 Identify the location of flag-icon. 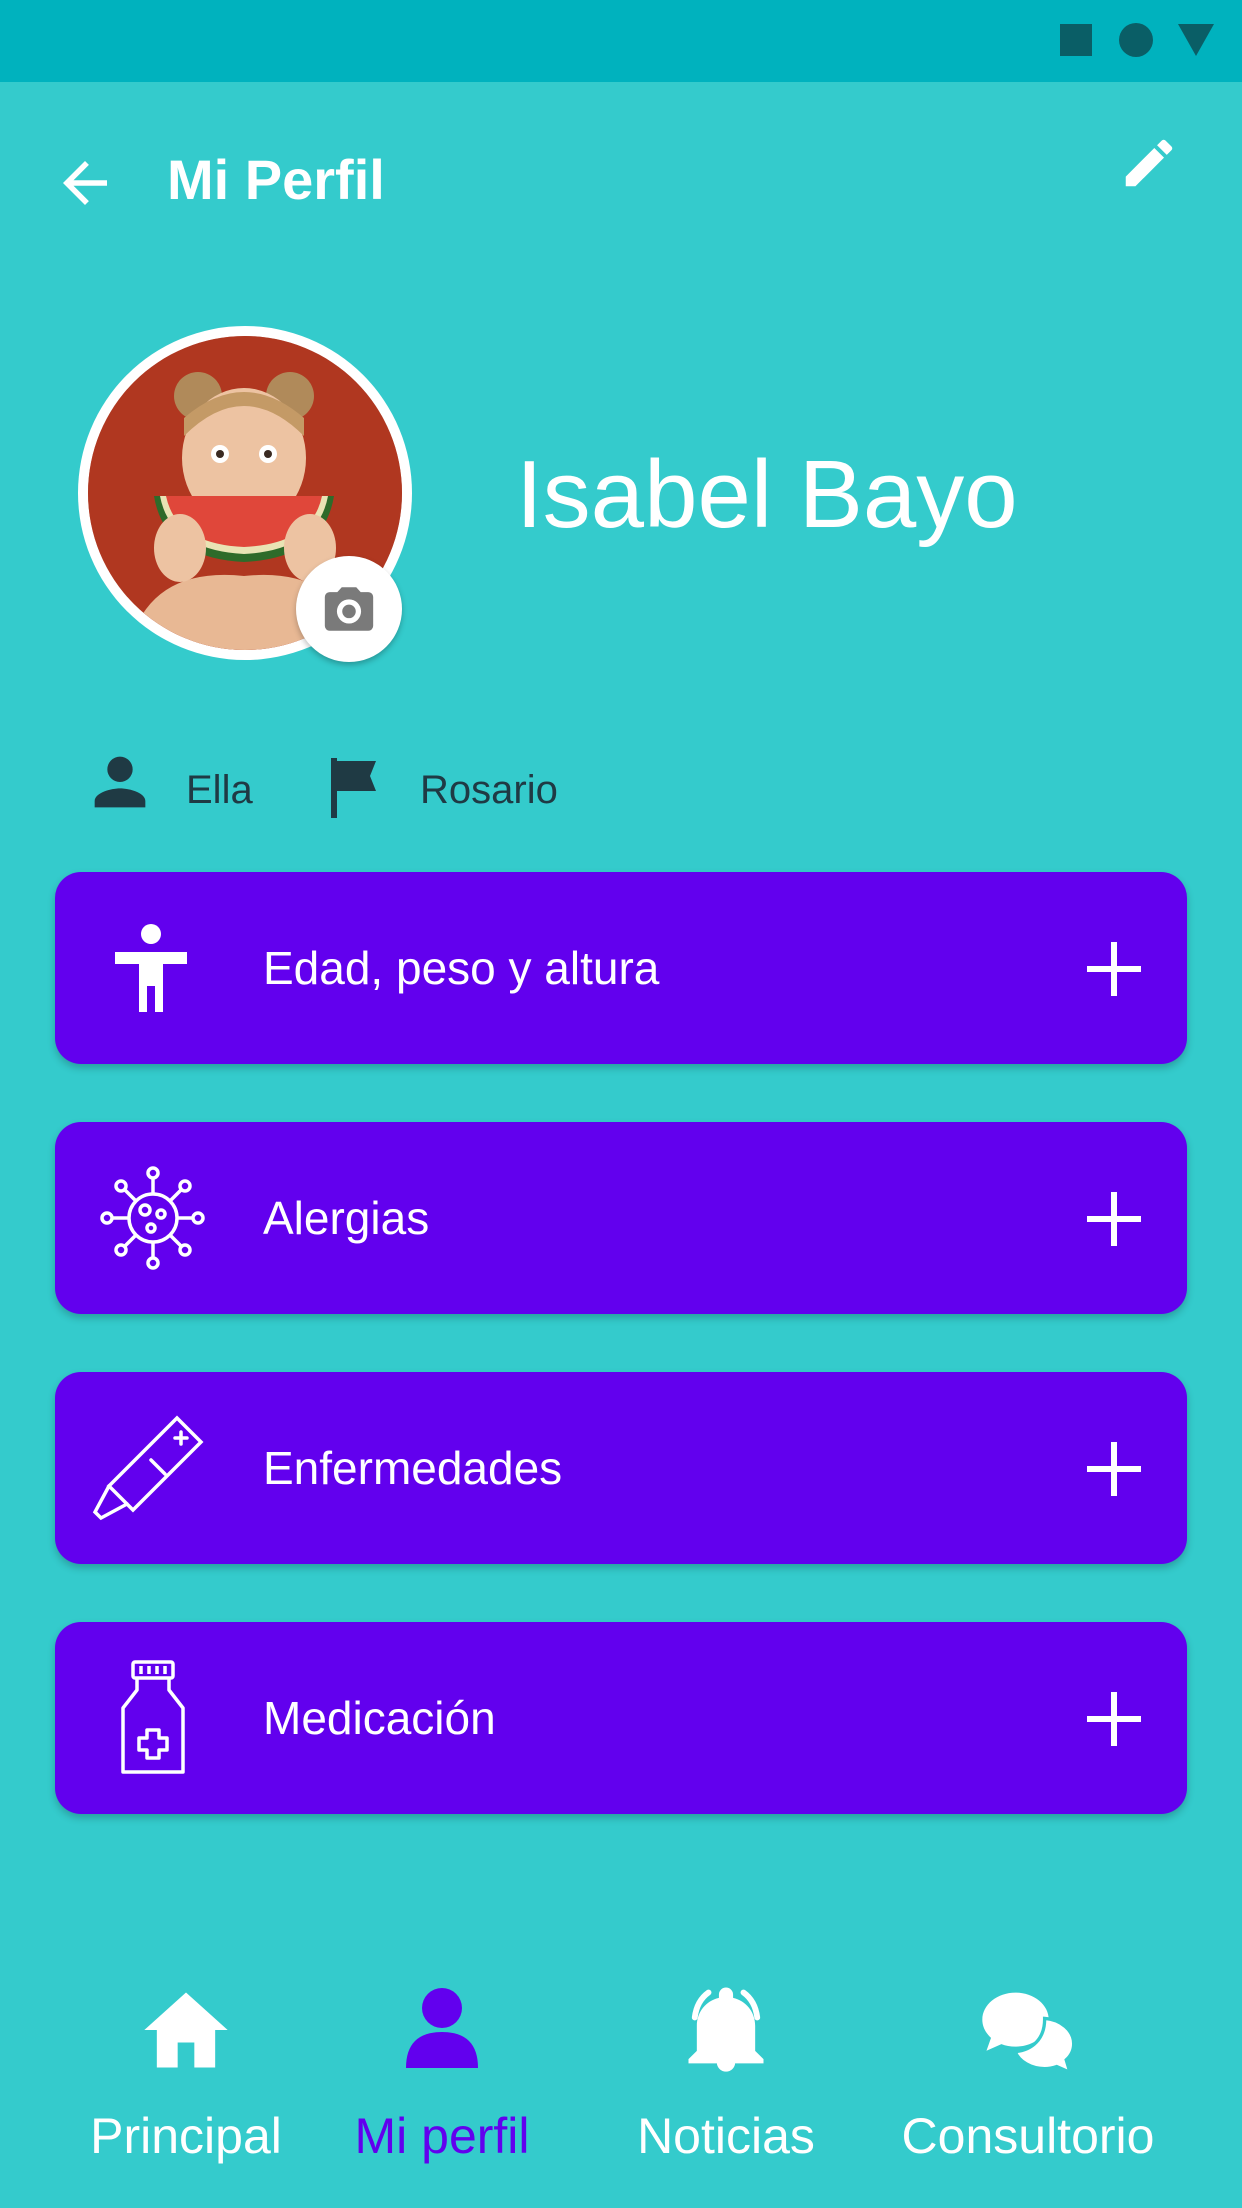
(353, 788).